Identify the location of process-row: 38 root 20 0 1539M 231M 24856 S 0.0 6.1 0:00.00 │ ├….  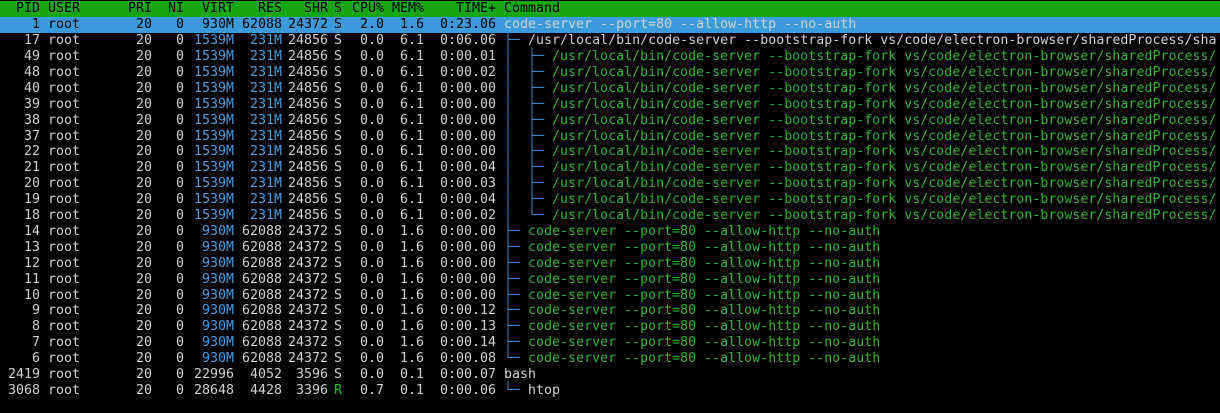
(610, 121).